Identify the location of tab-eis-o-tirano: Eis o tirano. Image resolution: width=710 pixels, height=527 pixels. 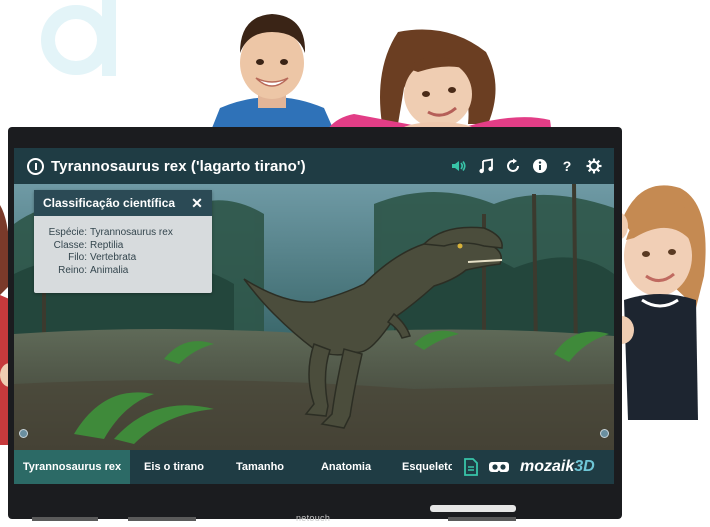
(174, 467).